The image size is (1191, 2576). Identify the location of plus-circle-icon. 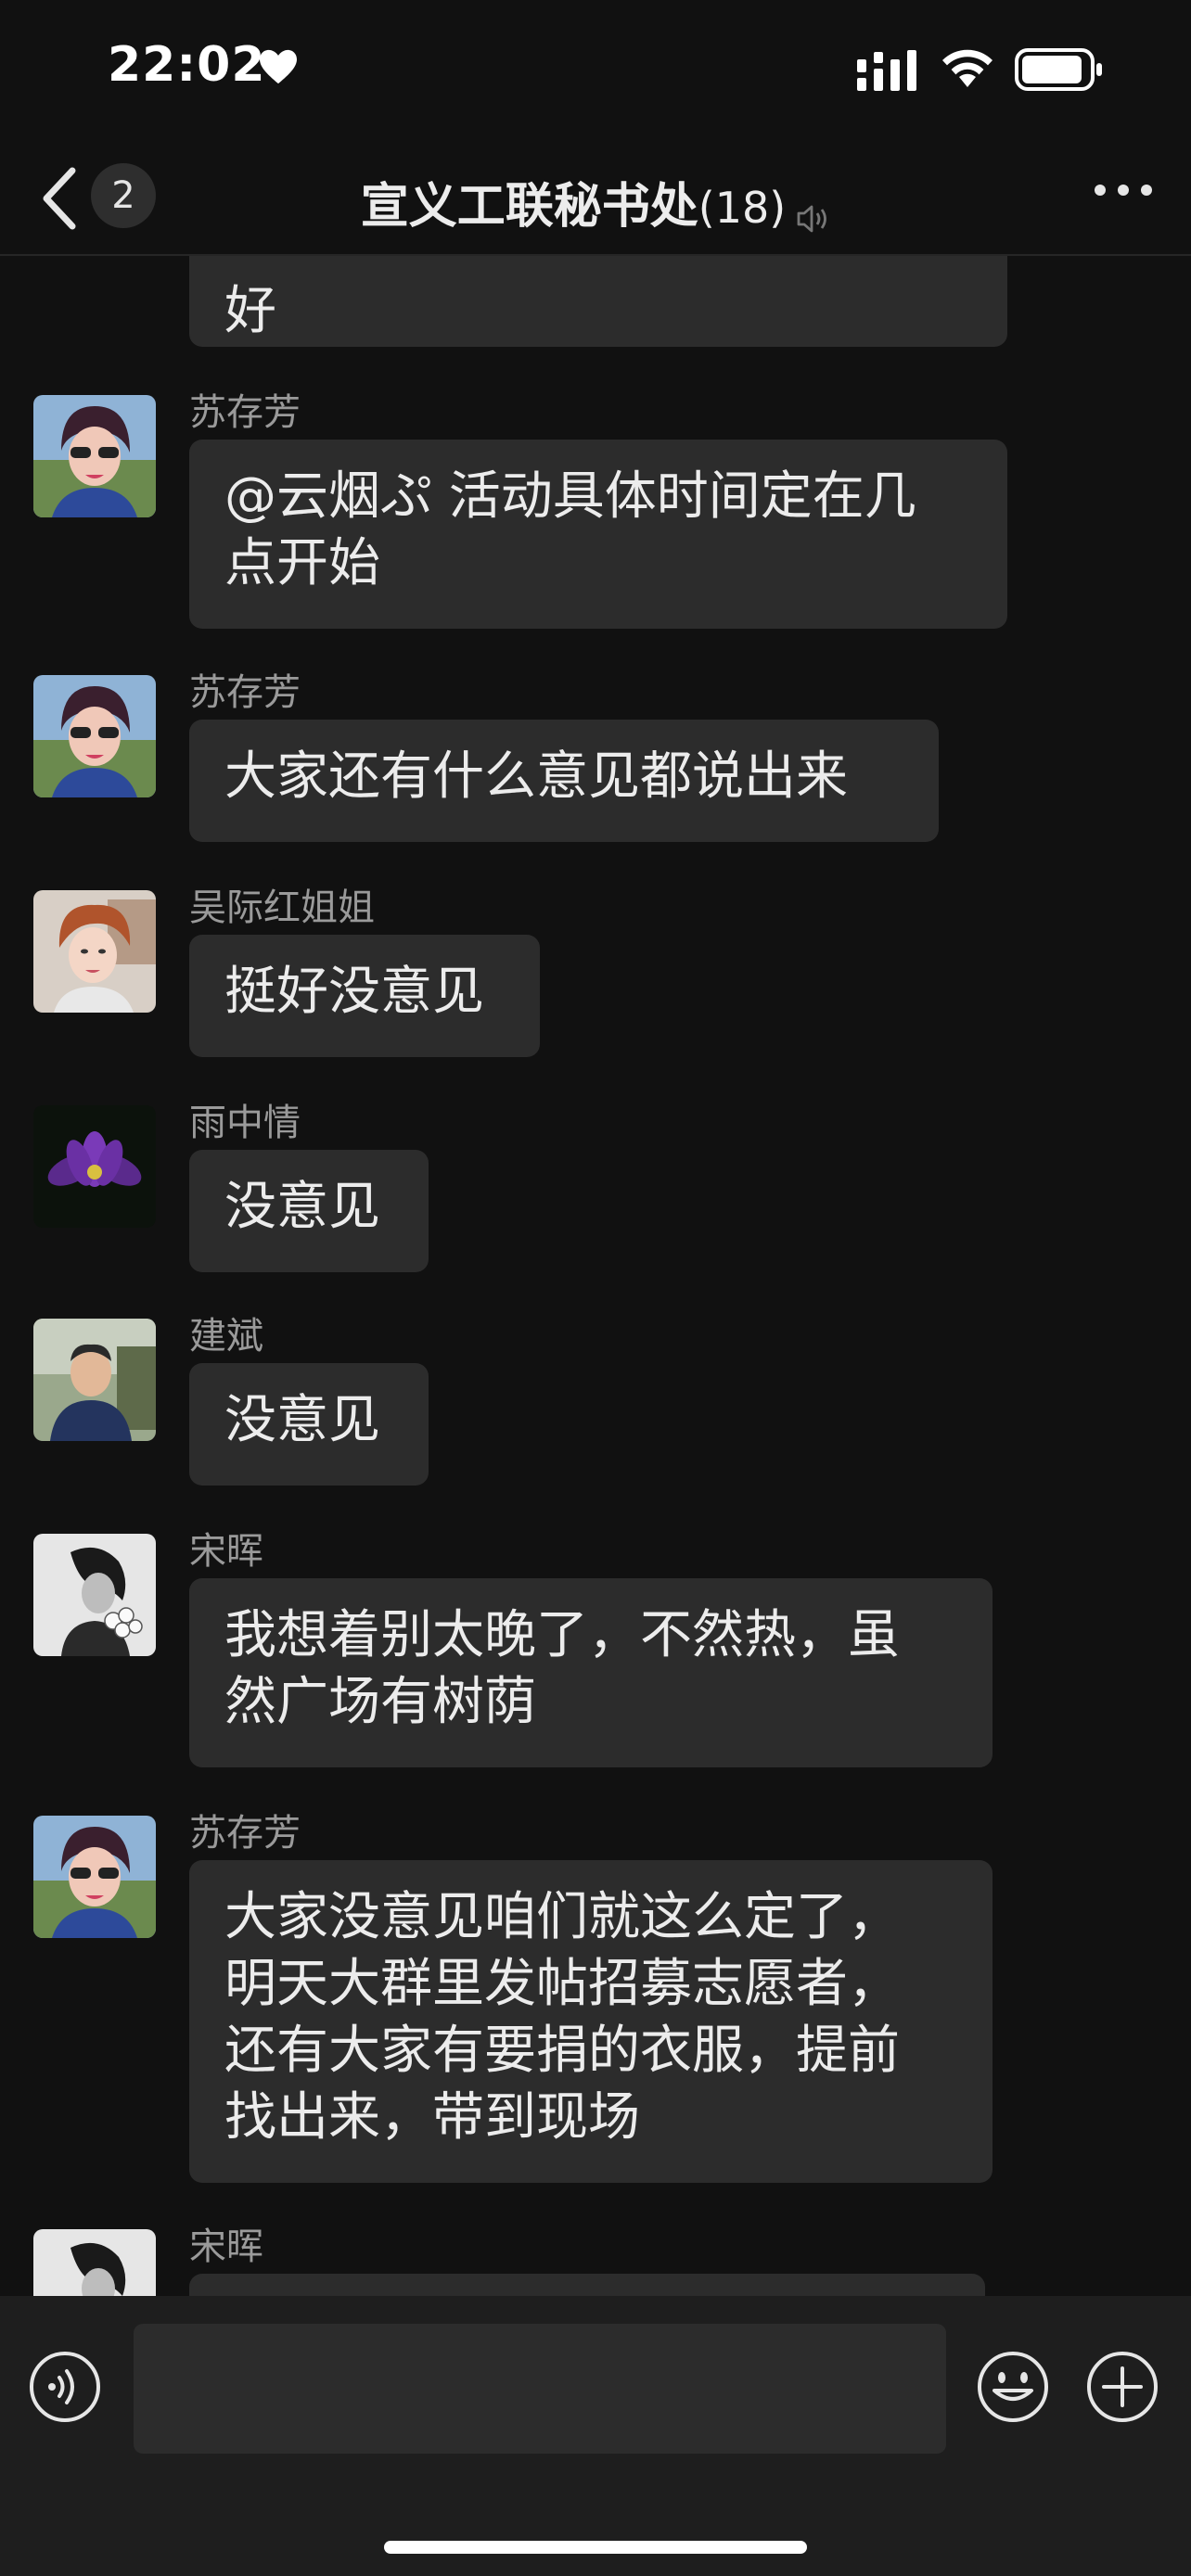
(1122, 2387).